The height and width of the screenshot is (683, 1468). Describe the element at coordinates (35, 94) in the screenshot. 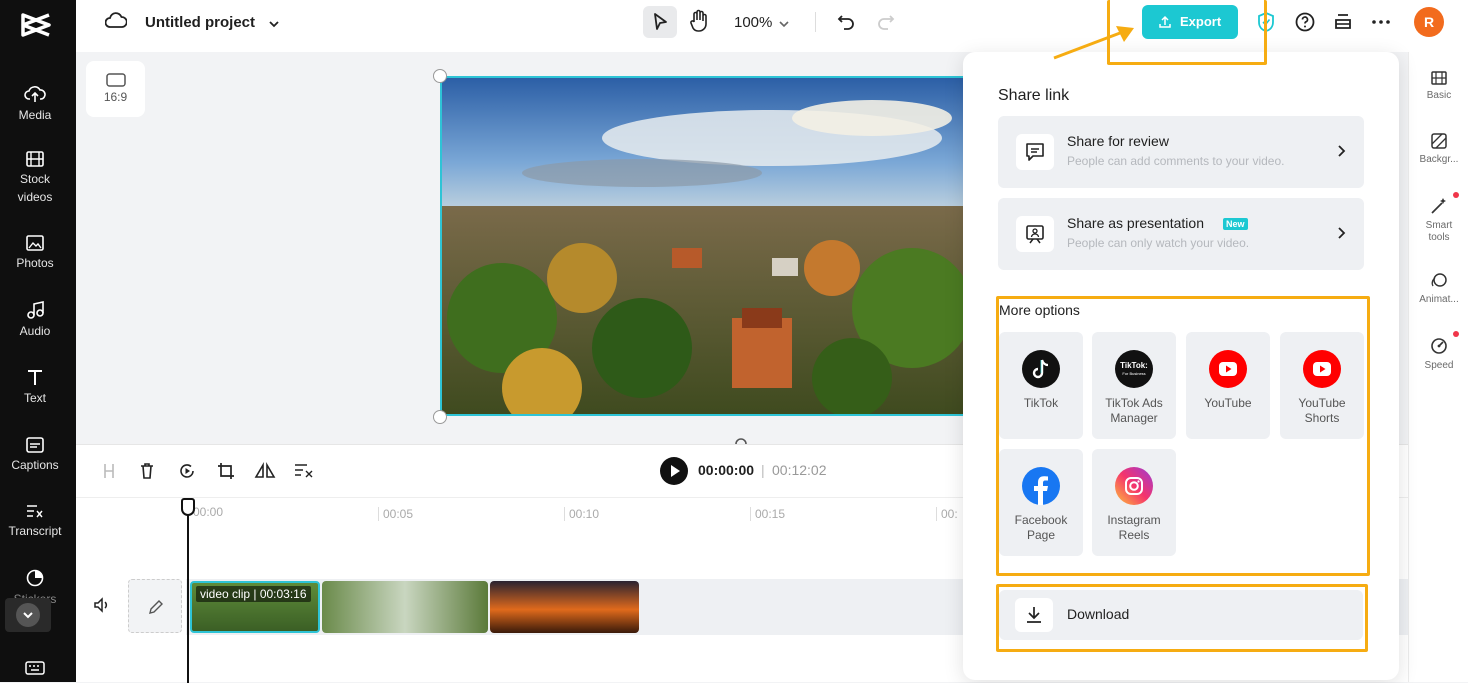

I see `cloud-upload-icon` at that location.